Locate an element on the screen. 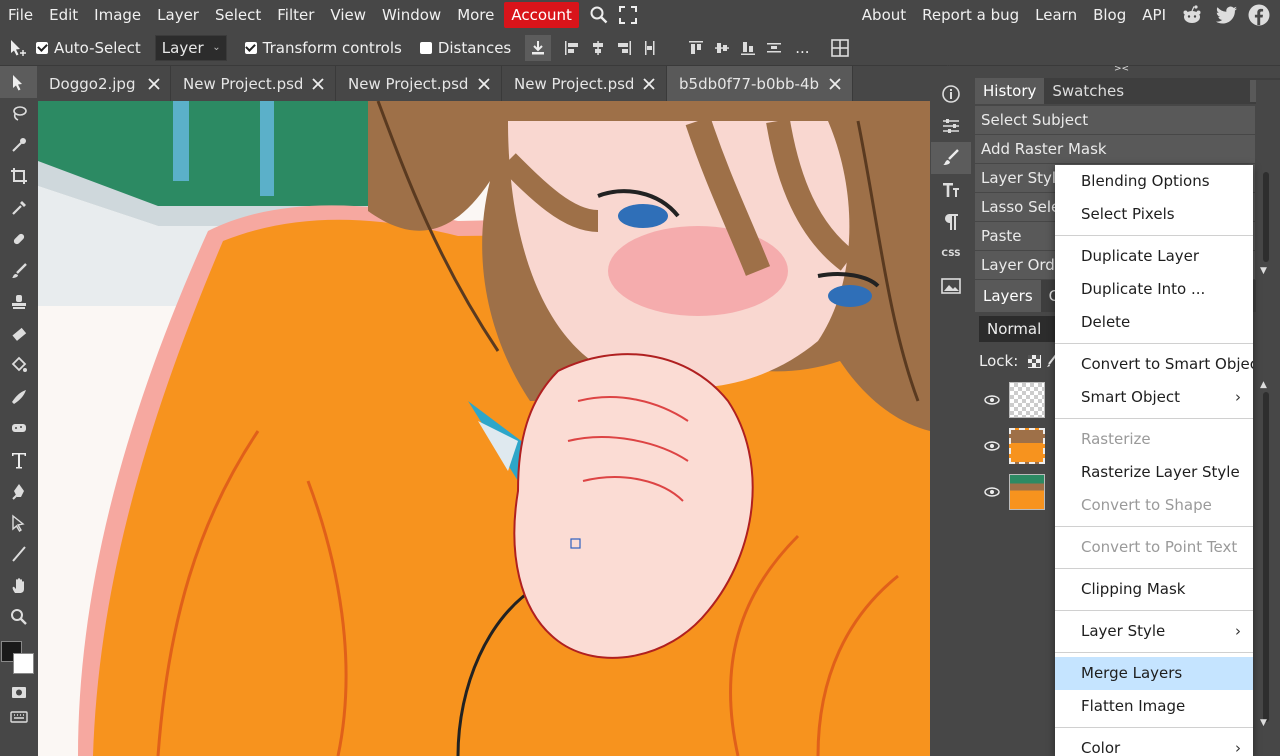  menu-duplicate-layer: Duplicate Layer is located at coordinates (1154, 256).